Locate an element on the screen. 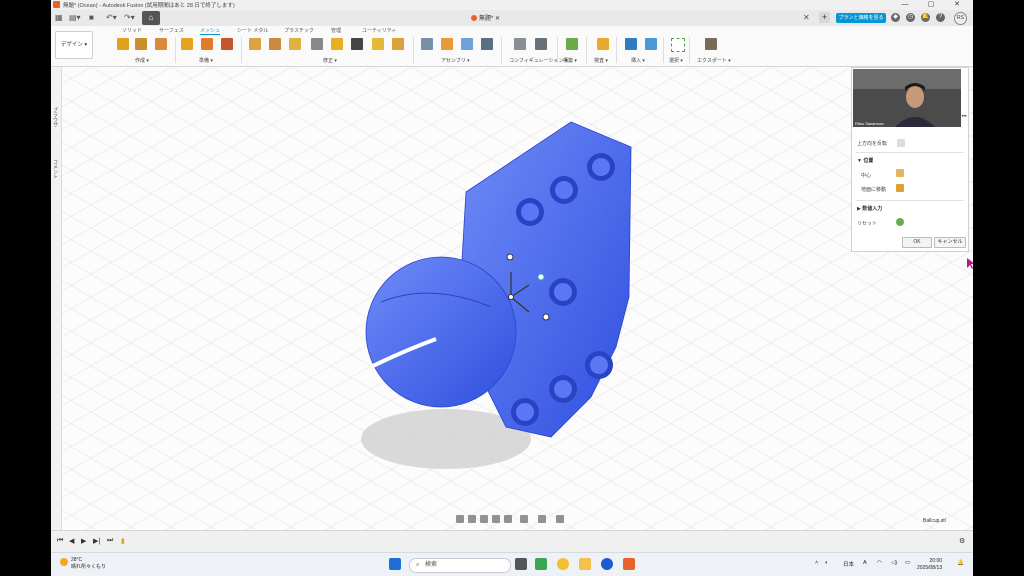  display-settings-icon is located at coordinates (524, 519).